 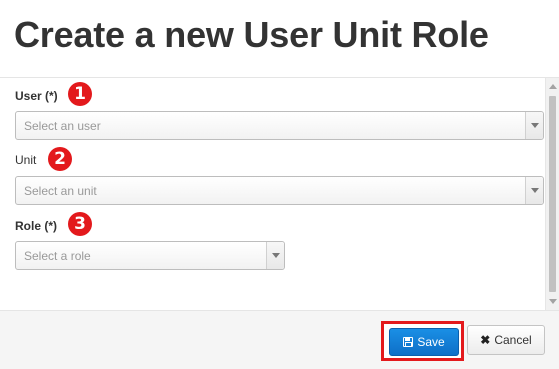 I want to click on body-scrollbar, so click(x=552, y=194).